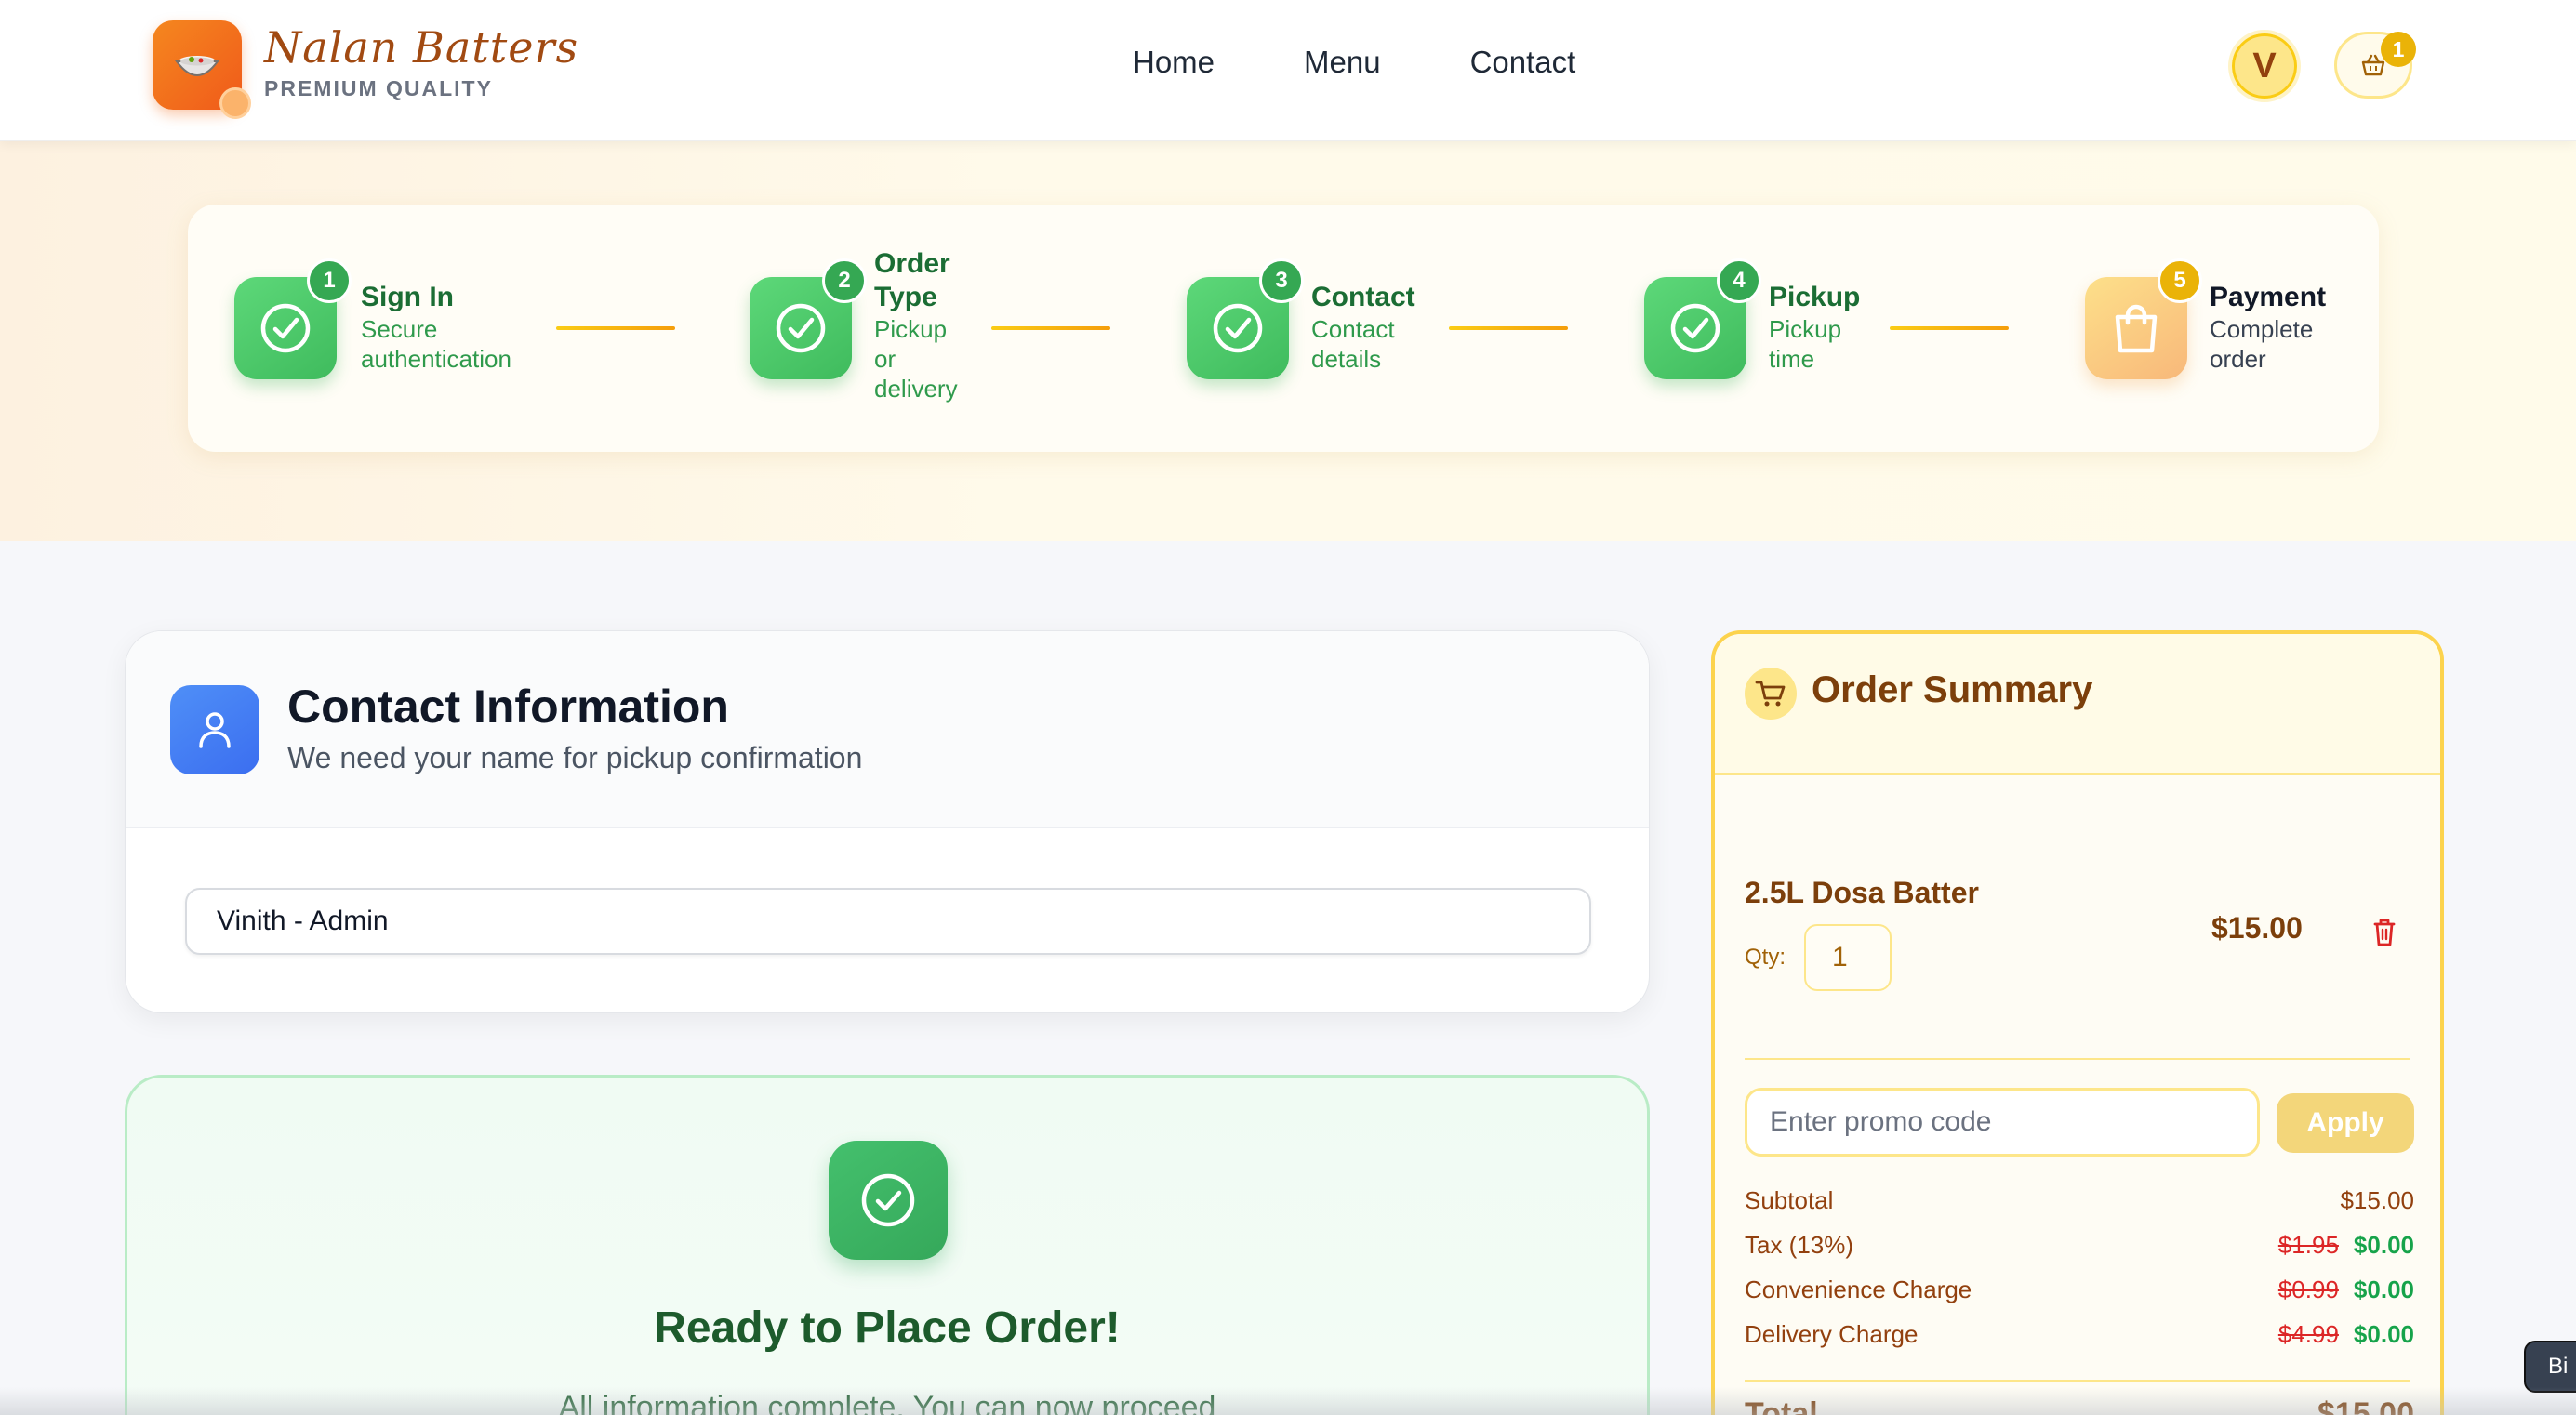  I want to click on contact-title: Contact Information, so click(508, 707).